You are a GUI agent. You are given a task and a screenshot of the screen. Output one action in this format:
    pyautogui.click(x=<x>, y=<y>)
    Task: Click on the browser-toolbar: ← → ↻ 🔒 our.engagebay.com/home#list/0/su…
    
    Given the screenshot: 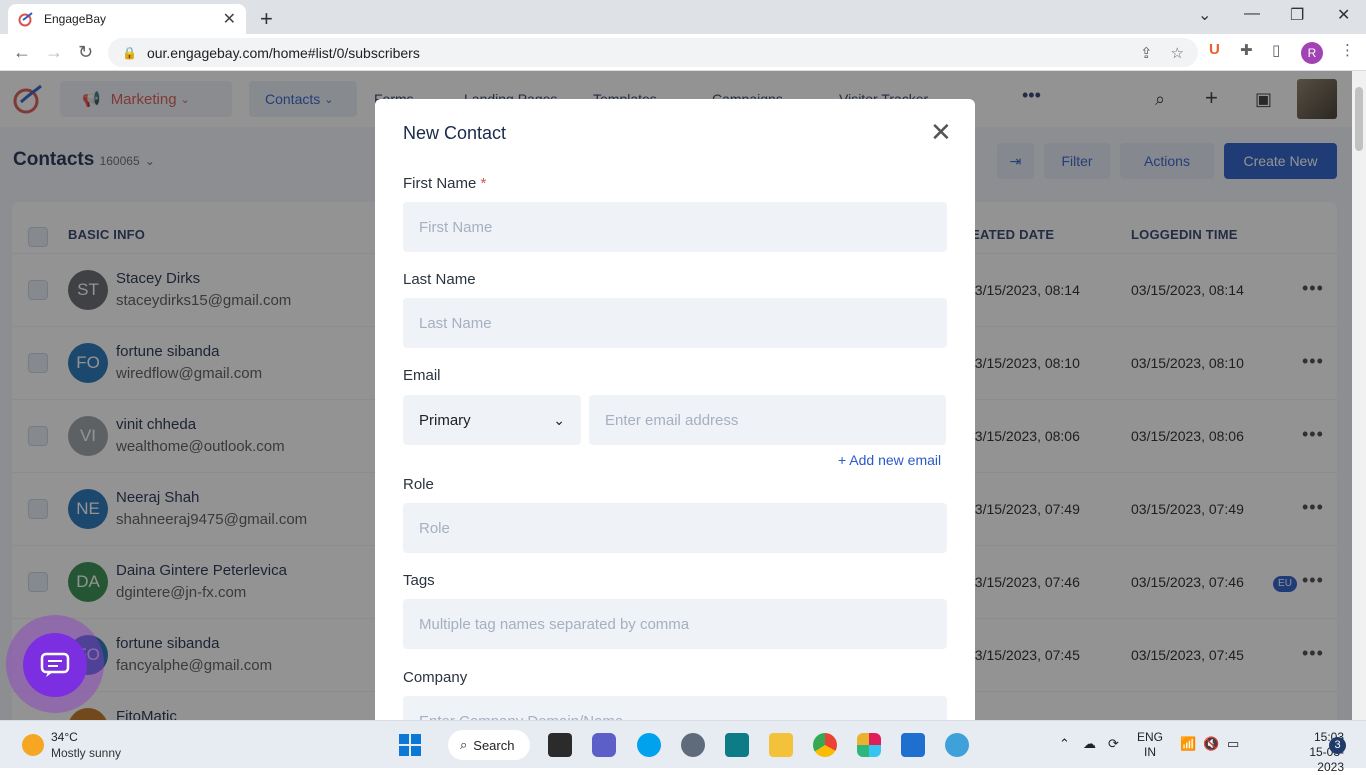 What is the action you would take?
    pyautogui.click(x=683, y=52)
    